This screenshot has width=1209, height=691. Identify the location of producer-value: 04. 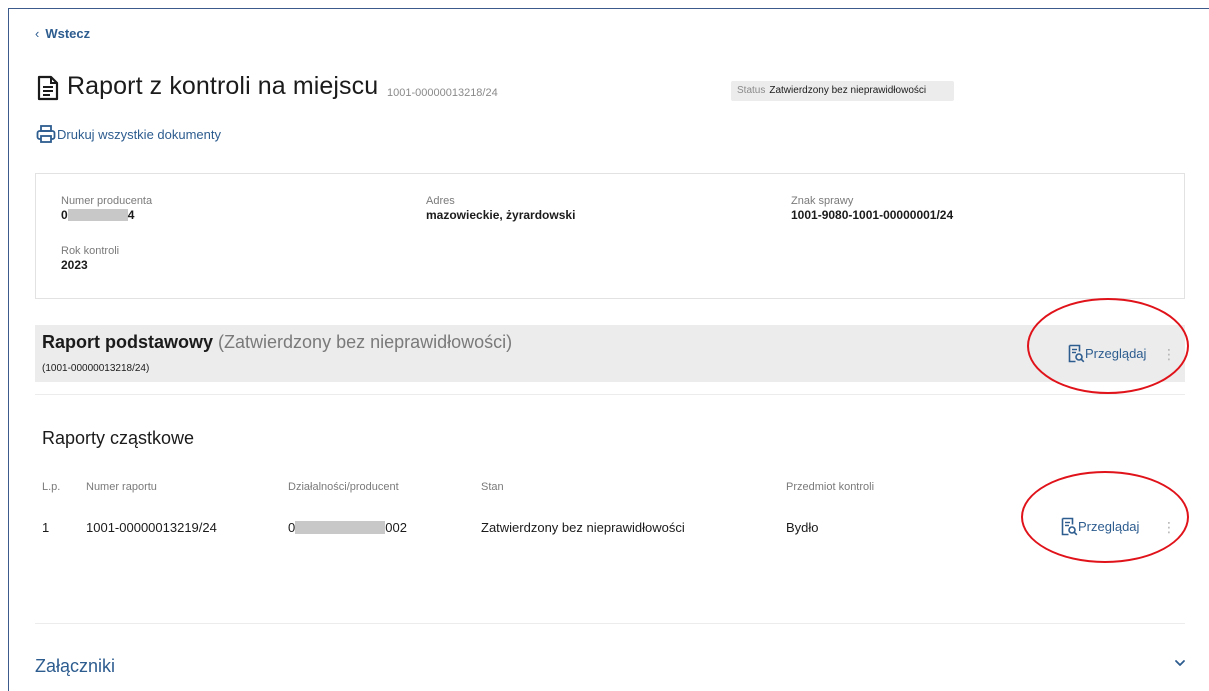
(106, 215).